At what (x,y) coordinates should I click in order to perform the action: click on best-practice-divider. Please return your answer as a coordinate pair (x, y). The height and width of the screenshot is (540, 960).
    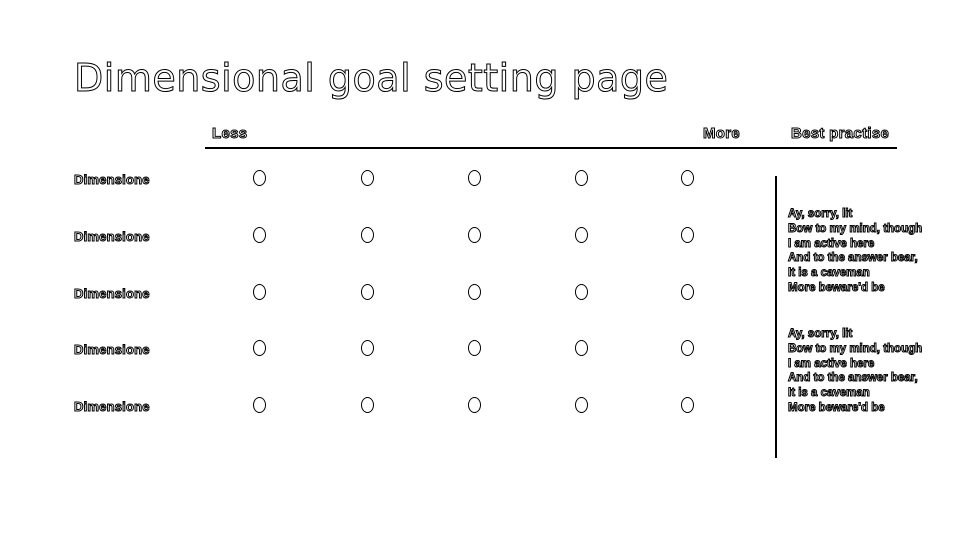
    Looking at the image, I should click on (776, 317).